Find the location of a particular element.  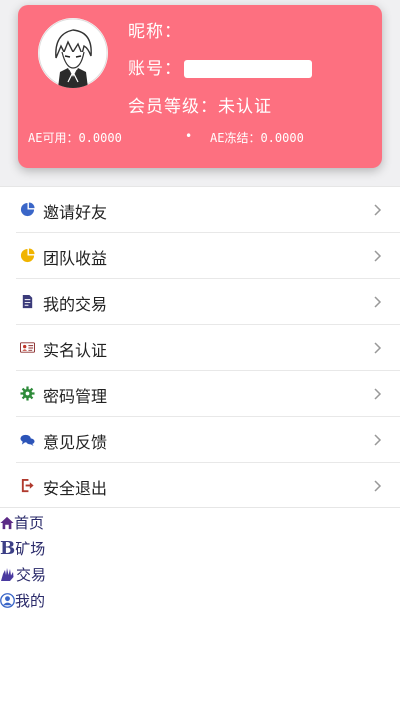

ae-frozen: AE冻结：0.0000 is located at coordinates (257, 137).